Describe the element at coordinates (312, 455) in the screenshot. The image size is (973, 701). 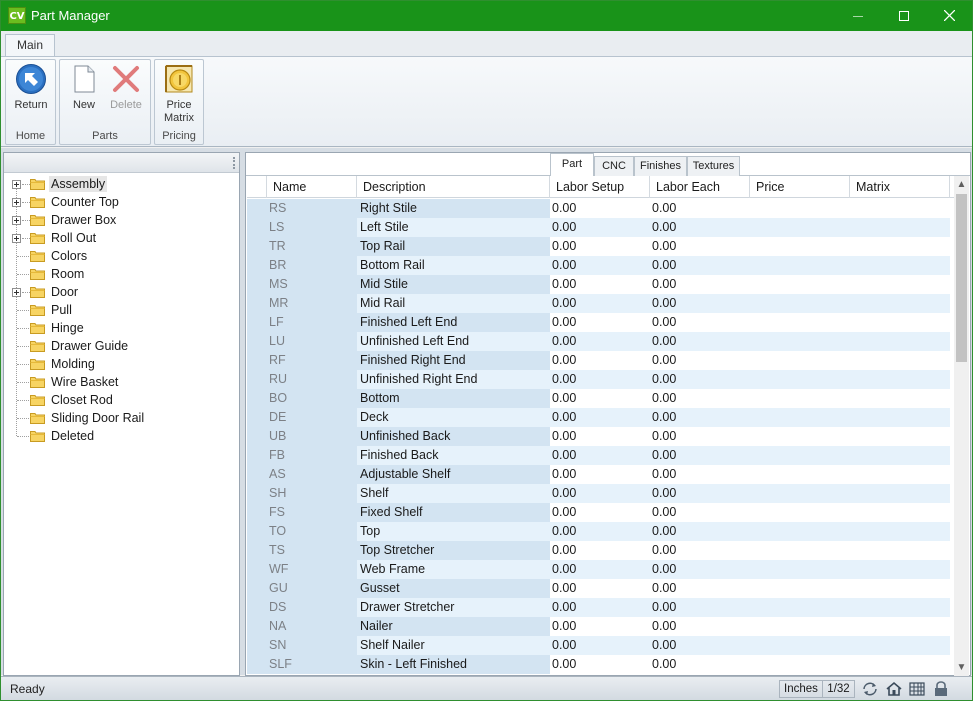
I see `cell-name: FB` at that location.